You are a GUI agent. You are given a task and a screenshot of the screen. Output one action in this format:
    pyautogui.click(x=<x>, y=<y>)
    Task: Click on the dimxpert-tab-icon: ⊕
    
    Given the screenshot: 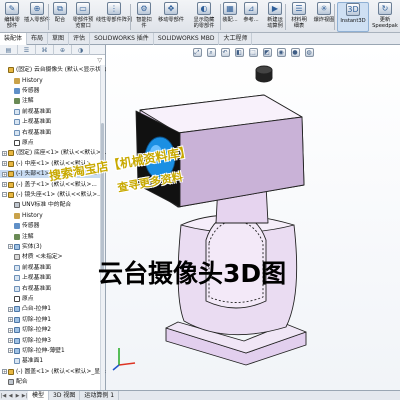 What is the action you would take?
    pyautogui.click(x=63, y=50)
    